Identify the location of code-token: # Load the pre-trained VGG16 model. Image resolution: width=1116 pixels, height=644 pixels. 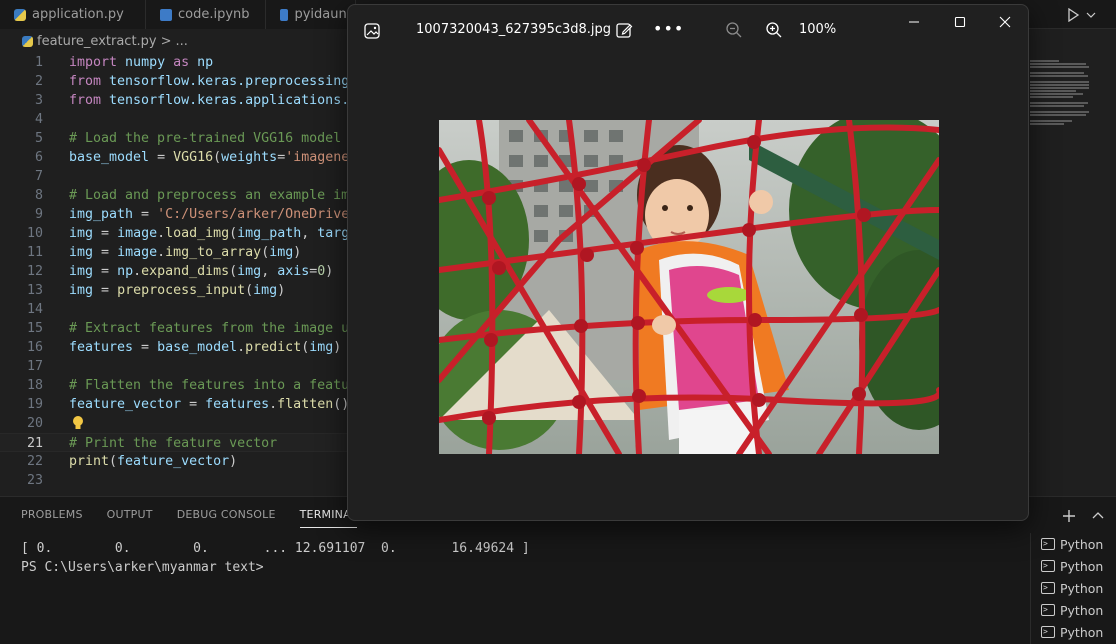
(205, 138).